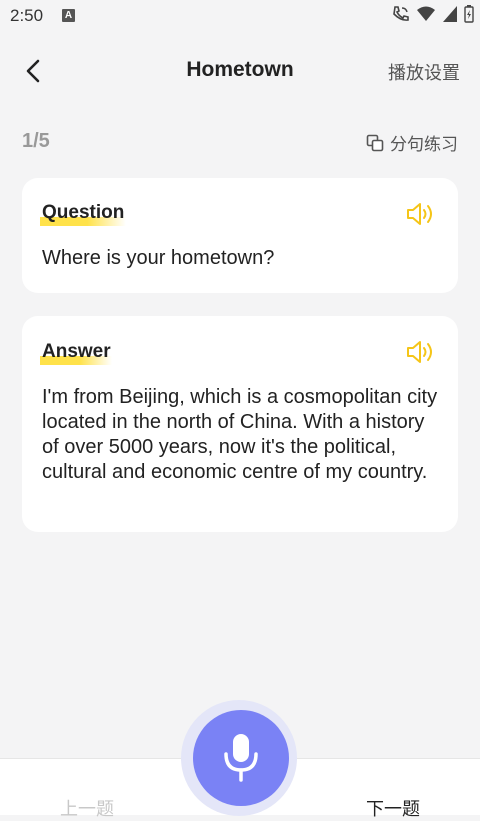  What do you see at coordinates (424, 72) in the screenshot?
I see `playback-settings-button: 播放设置` at bounding box center [424, 72].